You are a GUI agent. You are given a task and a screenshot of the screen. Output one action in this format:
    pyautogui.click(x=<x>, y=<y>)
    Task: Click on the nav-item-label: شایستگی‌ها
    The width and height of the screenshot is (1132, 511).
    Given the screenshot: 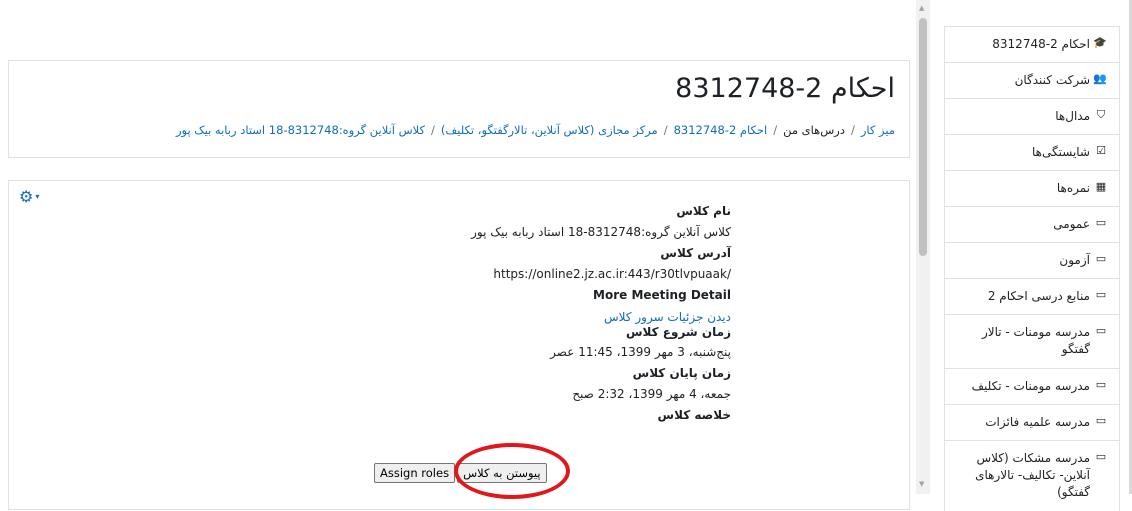 What is the action you would take?
    pyautogui.click(x=1061, y=152)
    